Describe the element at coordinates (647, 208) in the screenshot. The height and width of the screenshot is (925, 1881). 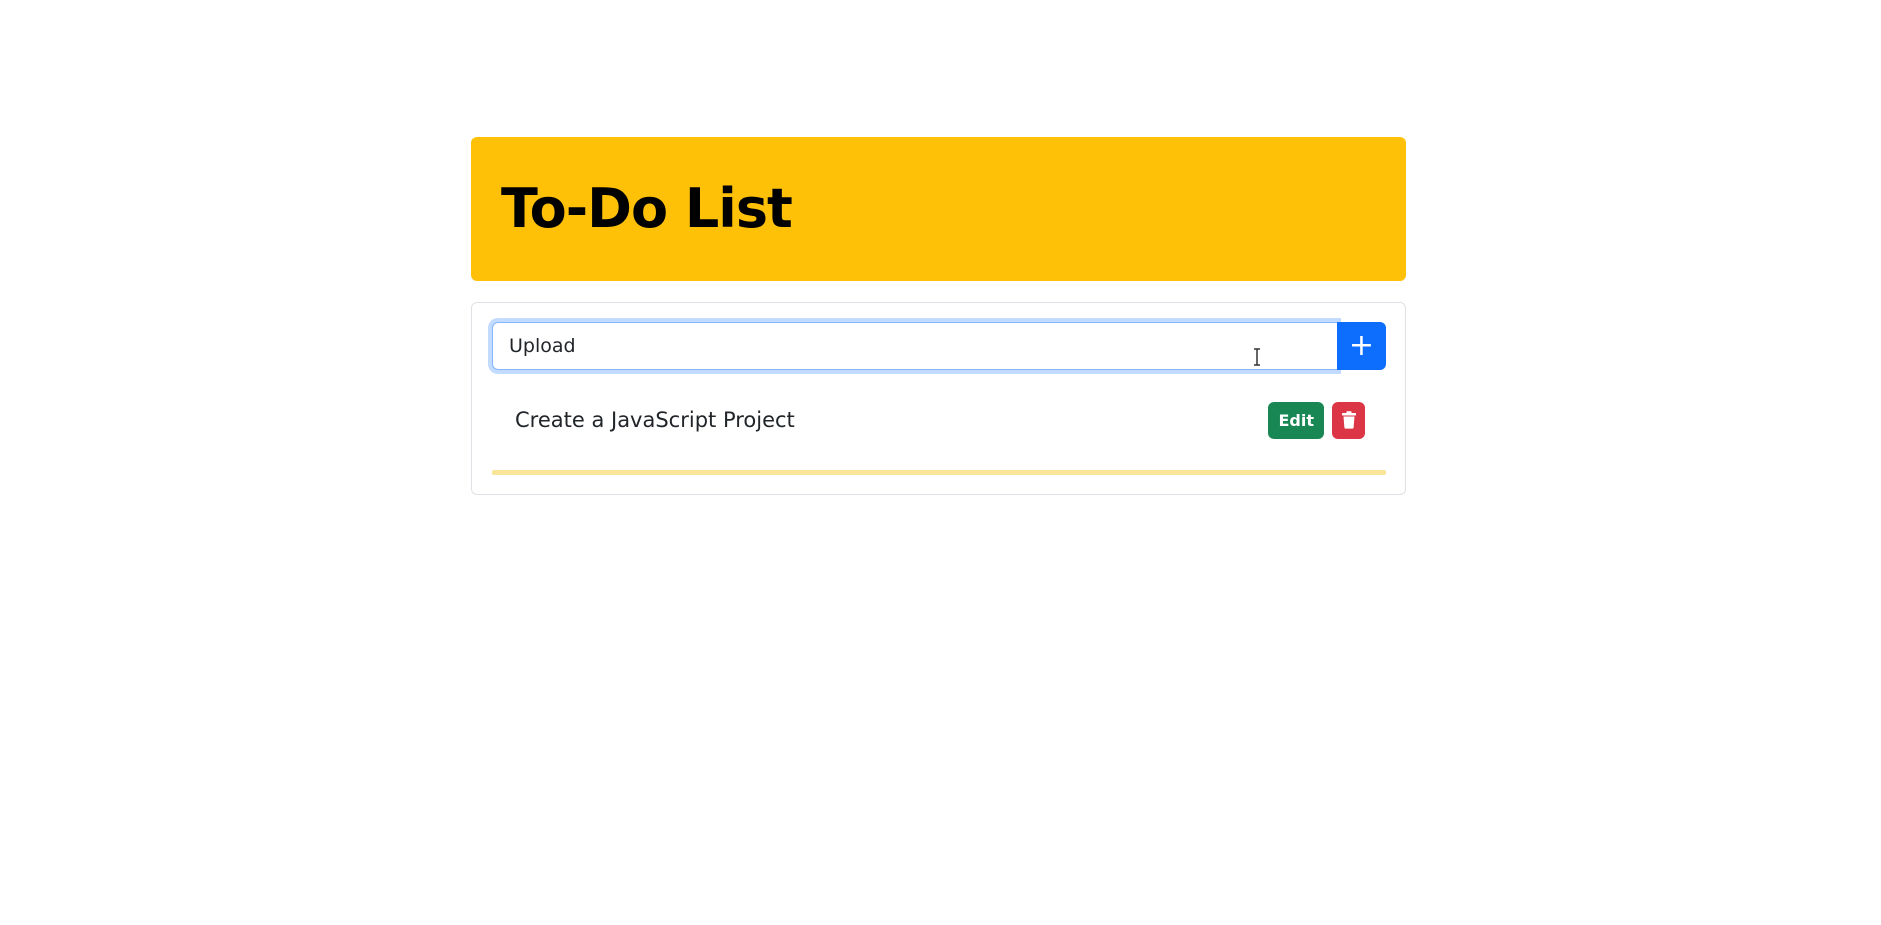
I see `page-title: To-Do List` at that location.